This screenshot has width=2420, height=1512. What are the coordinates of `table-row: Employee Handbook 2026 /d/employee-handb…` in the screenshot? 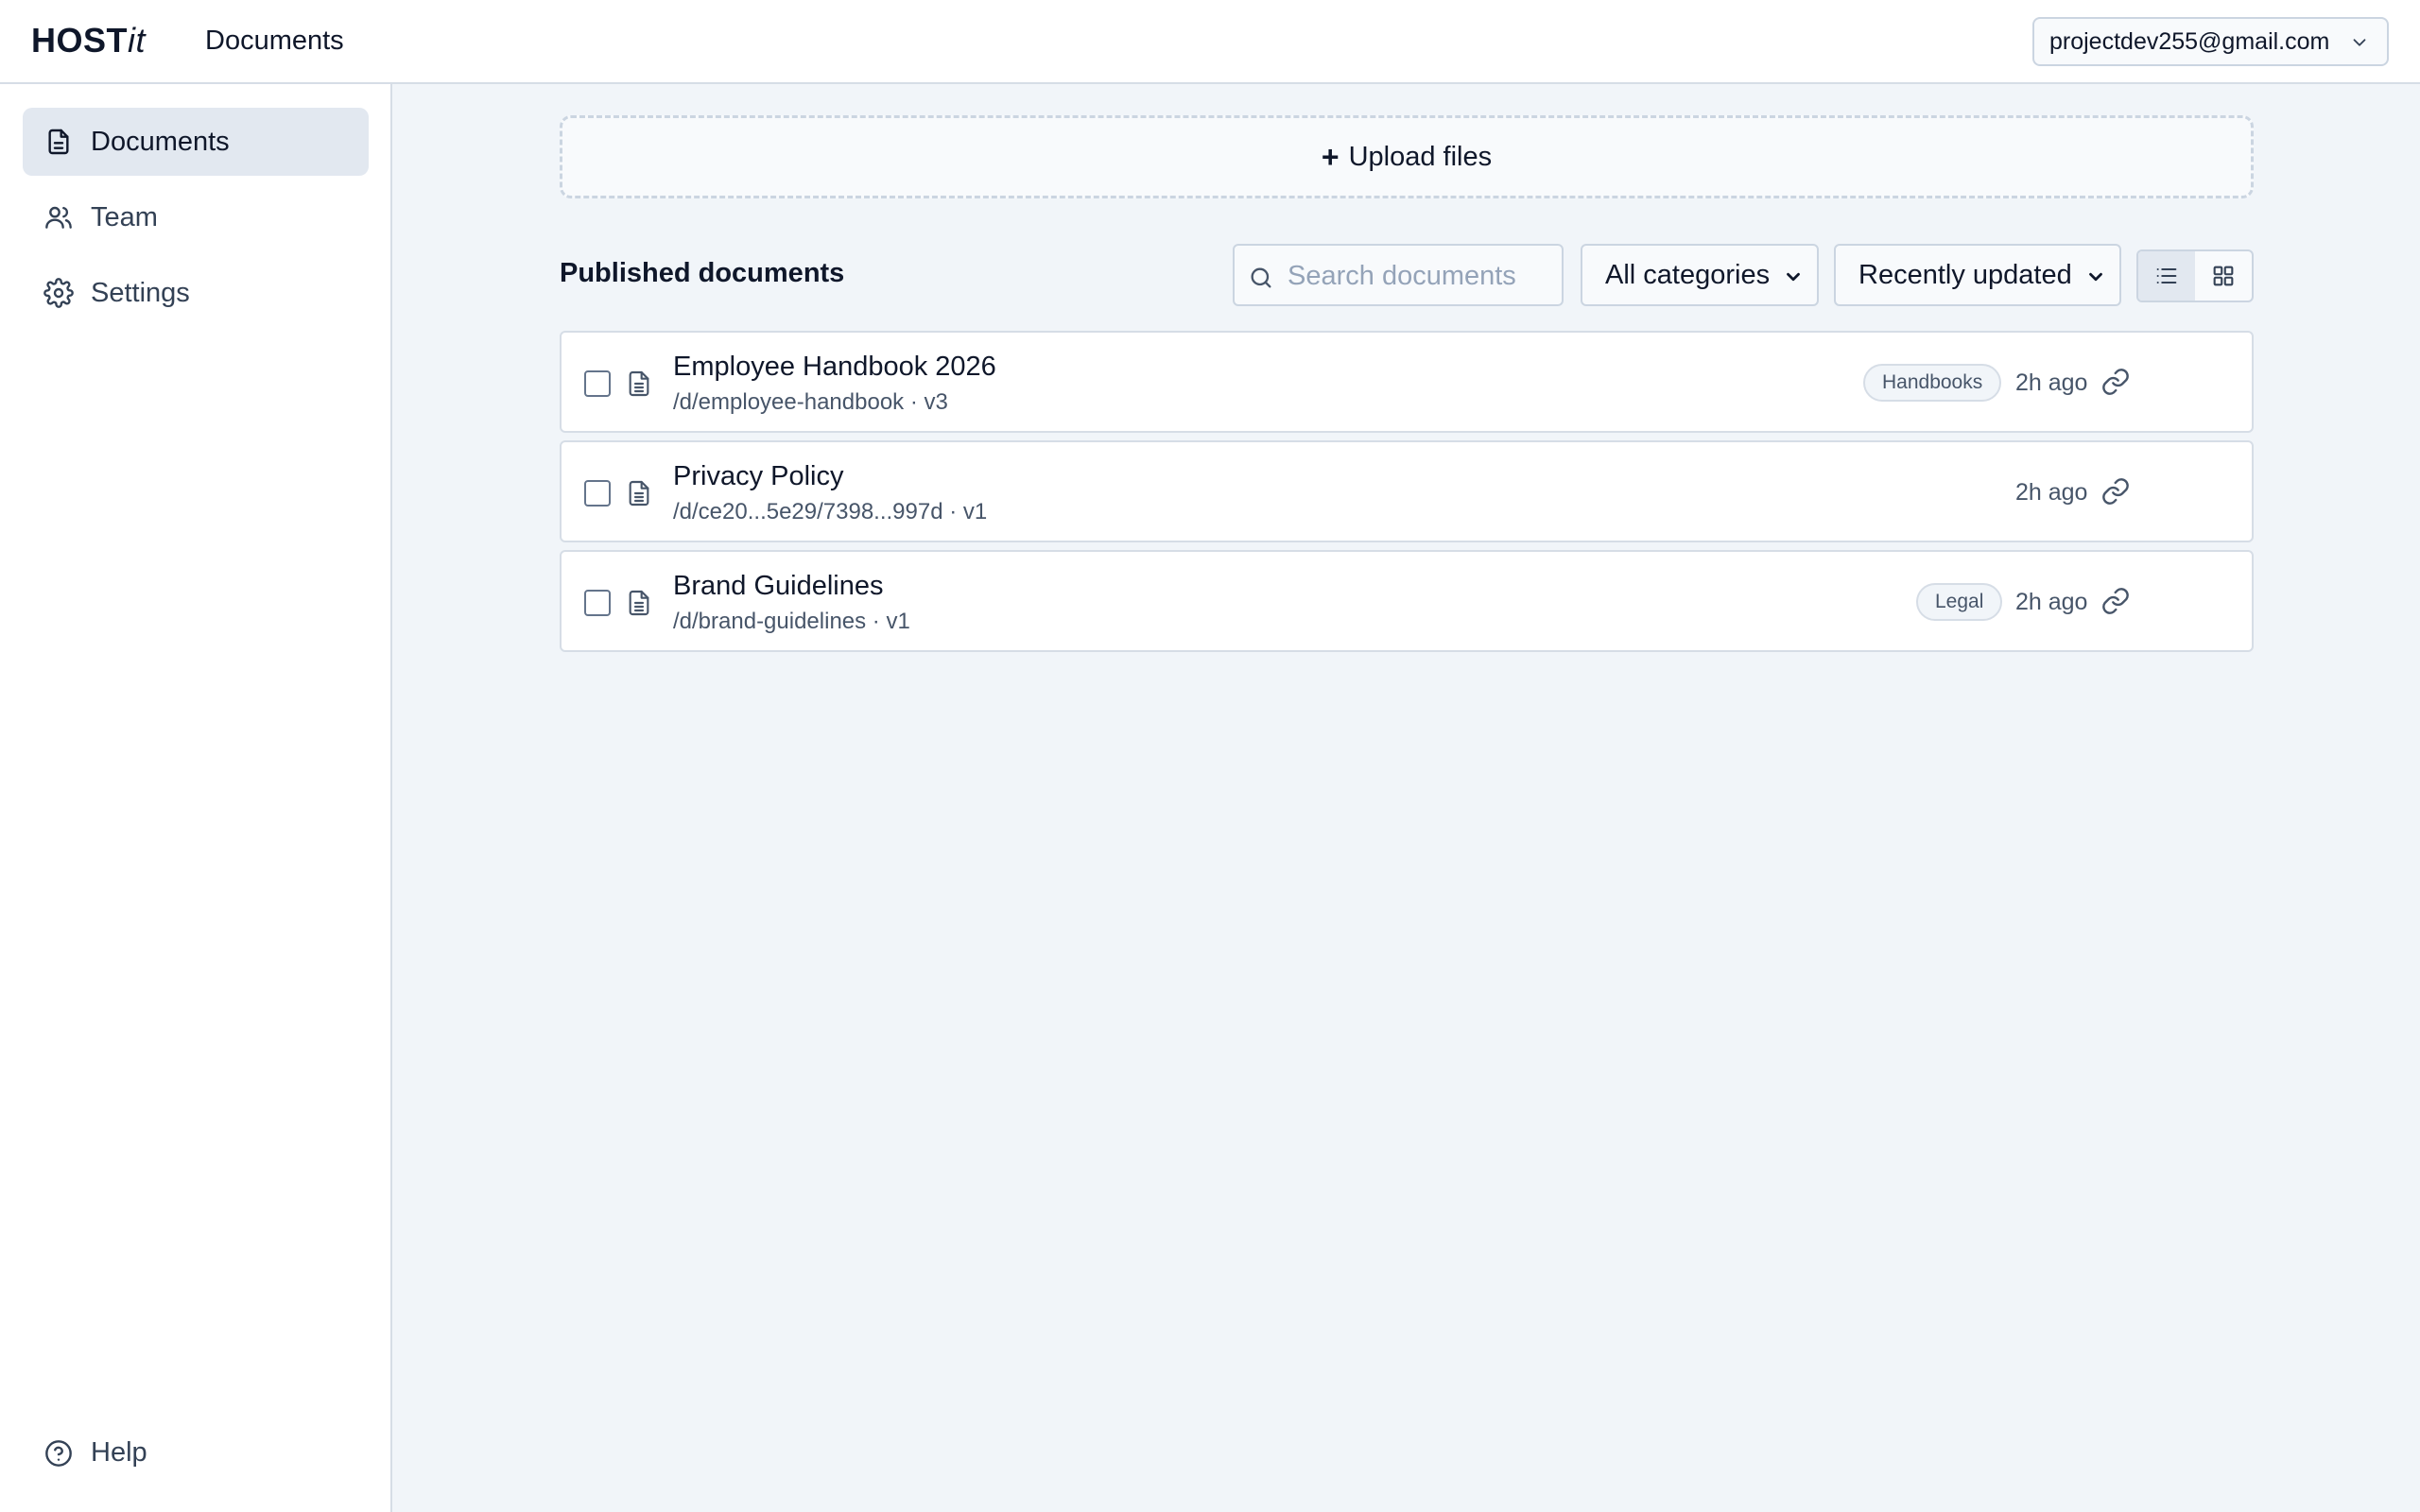 It's located at (1407, 382).